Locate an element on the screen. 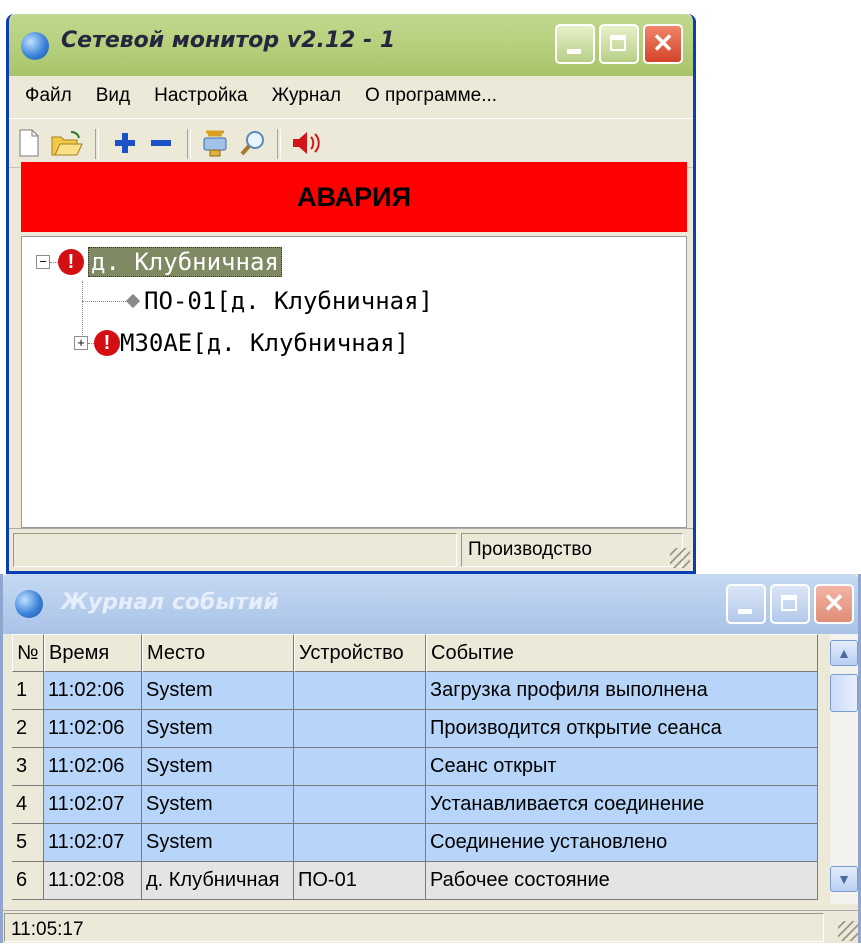  column-header: № is located at coordinates (28, 653).